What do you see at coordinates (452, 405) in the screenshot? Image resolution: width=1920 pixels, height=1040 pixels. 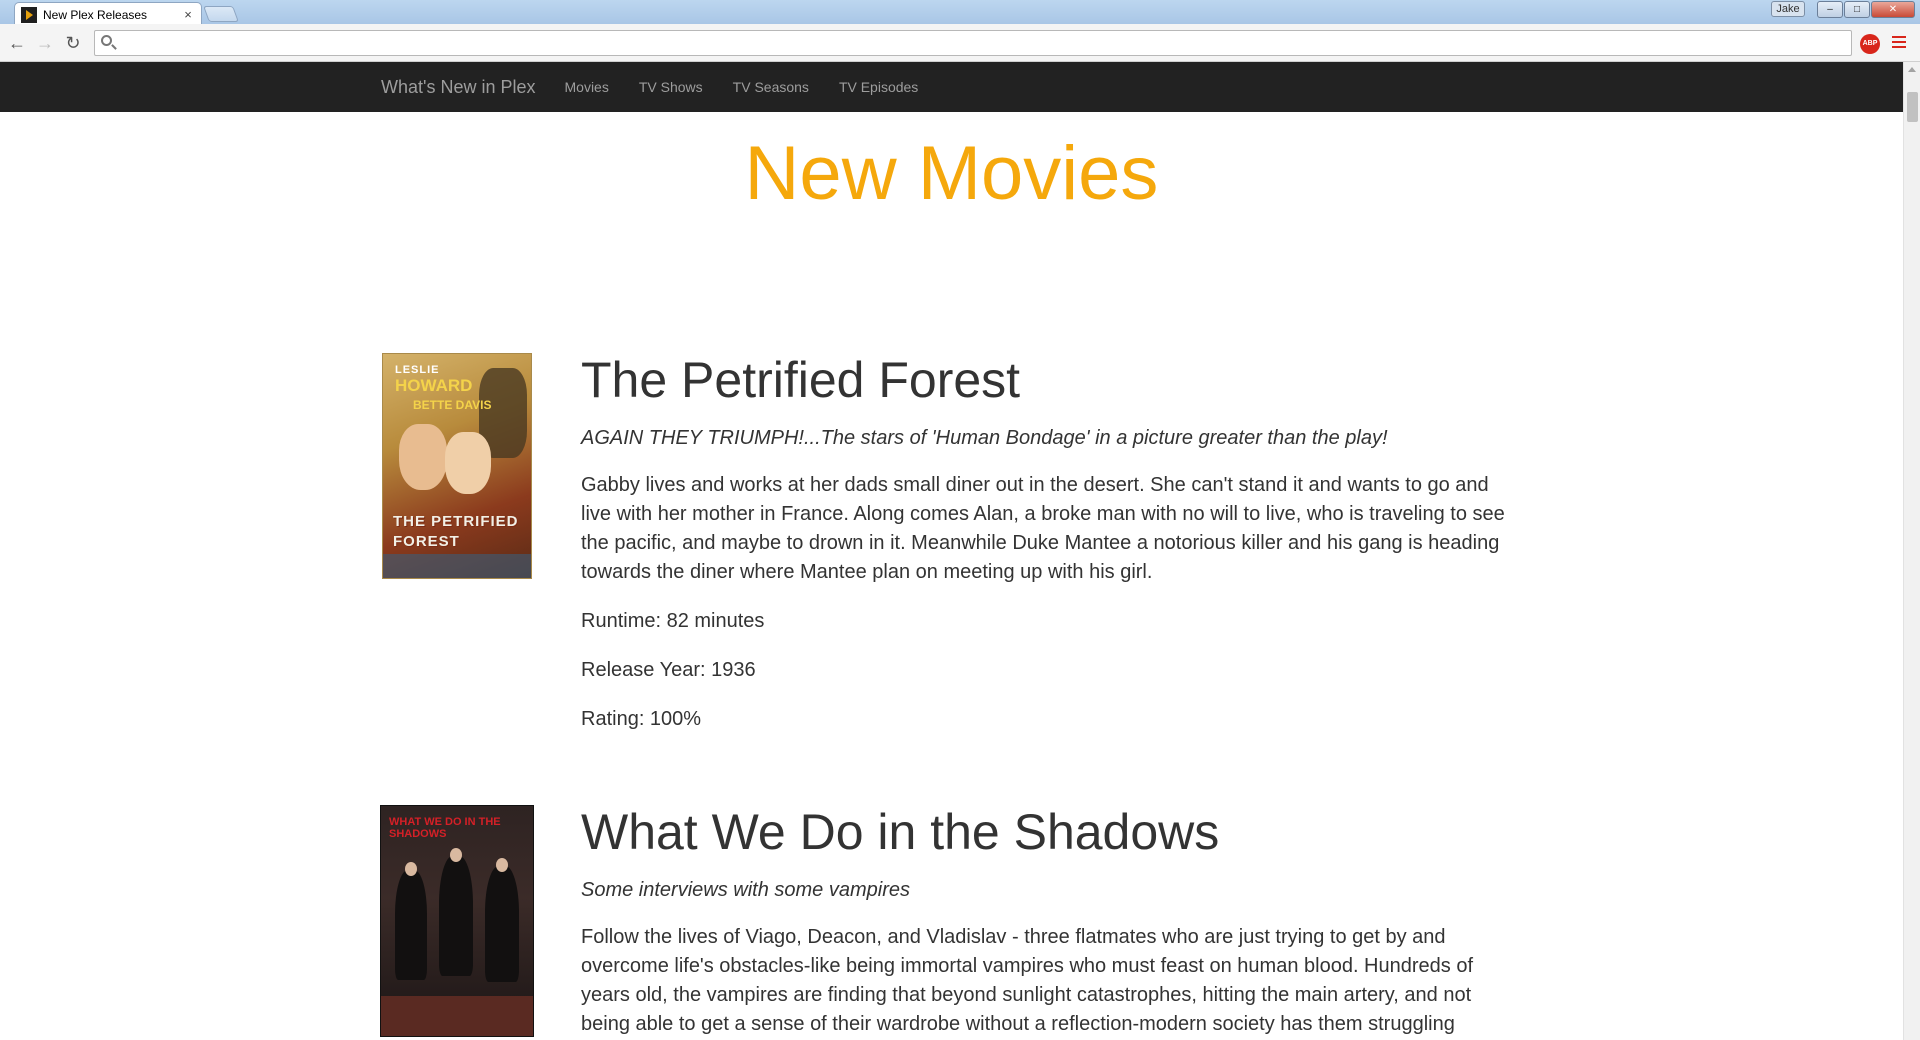 I see `poster-text-davis: BETTE DAVIS` at bounding box center [452, 405].